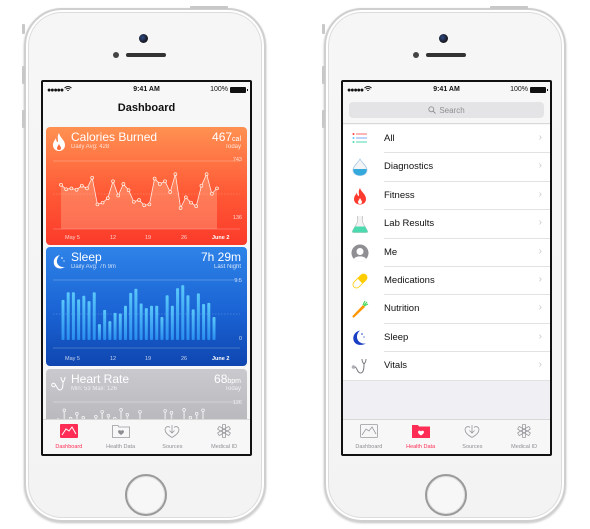 The width and height of the screenshot is (590, 529). What do you see at coordinates (446, 400) in the screenshot?
I see `empty-area` at bounding box center [446, 400].